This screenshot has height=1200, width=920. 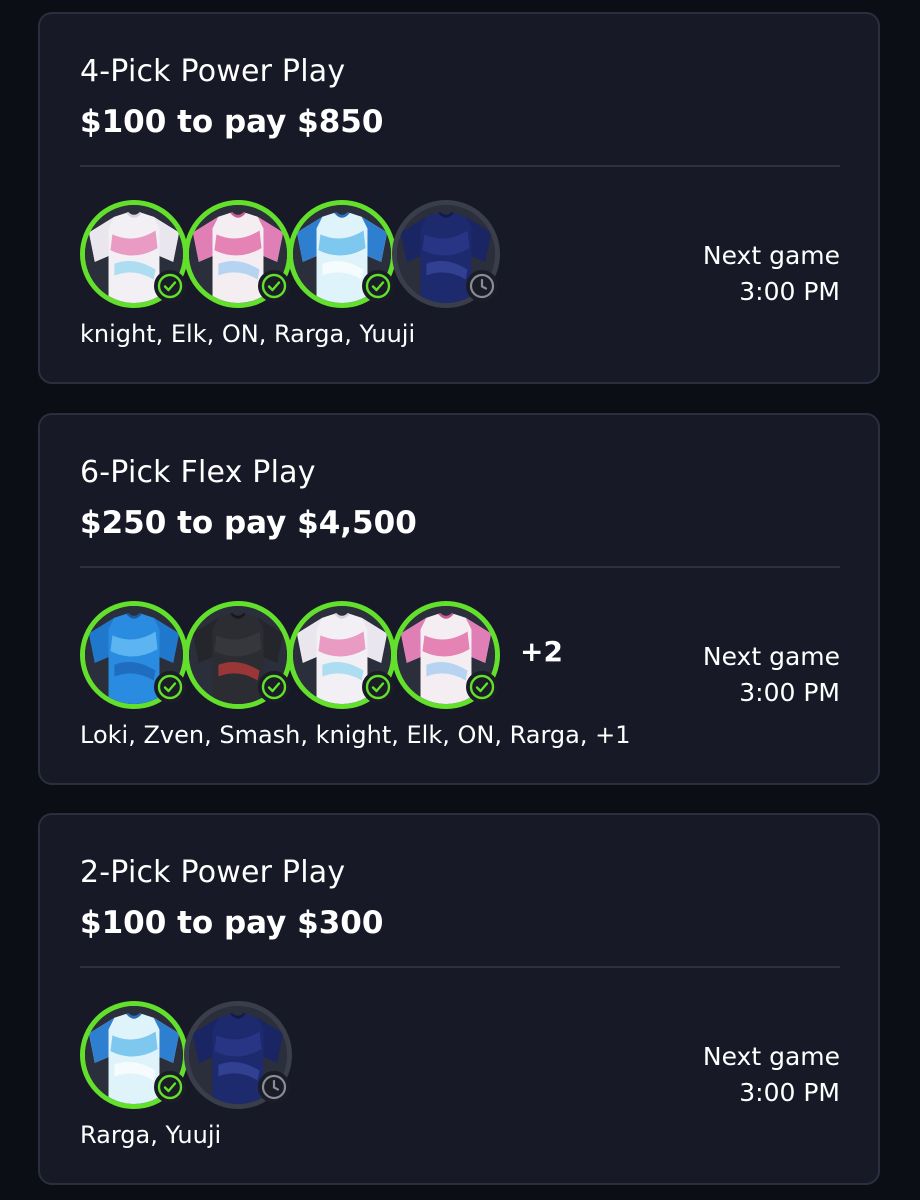 I want to click on player-list: Rarga, Yuuji, so click(x=151, y=1135).